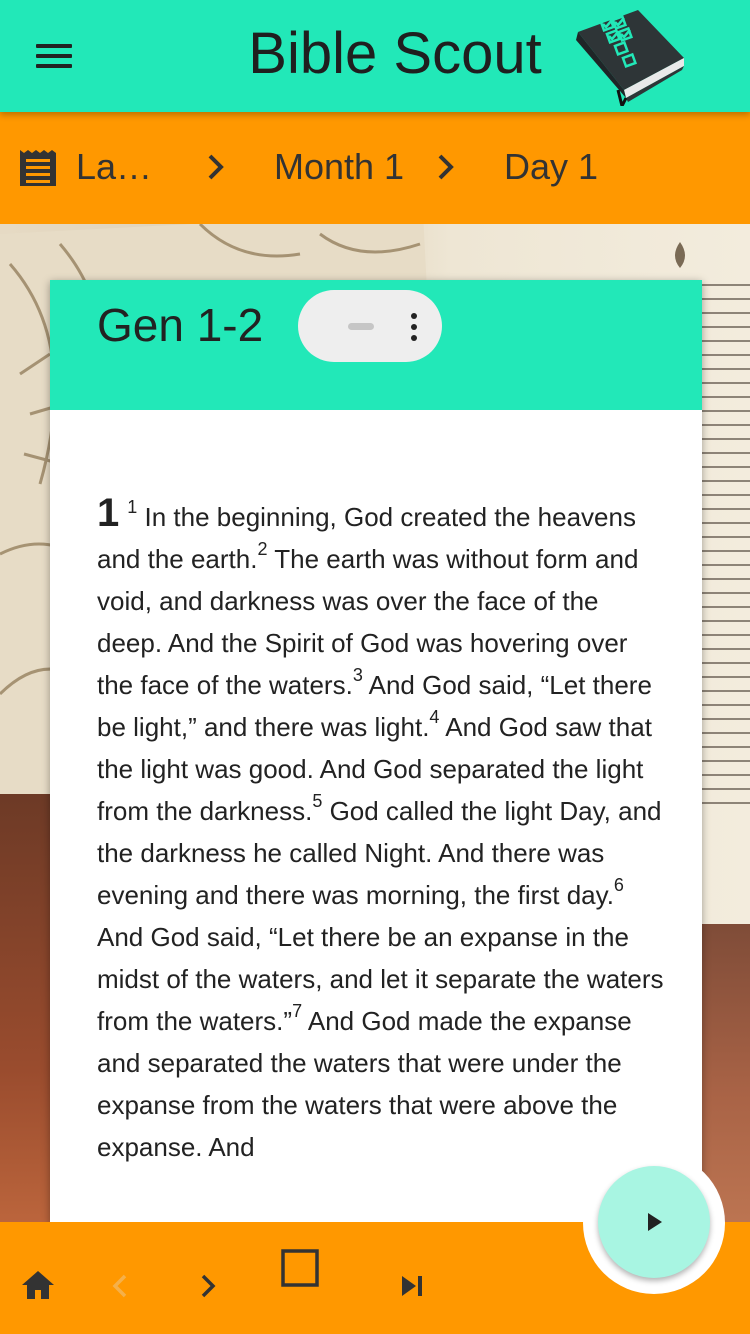 The height and width of the screenshot is (1334, 750). Describe the element at coordinates (618, 885) in the screenshot. I see `verse-number: 6` at that location.